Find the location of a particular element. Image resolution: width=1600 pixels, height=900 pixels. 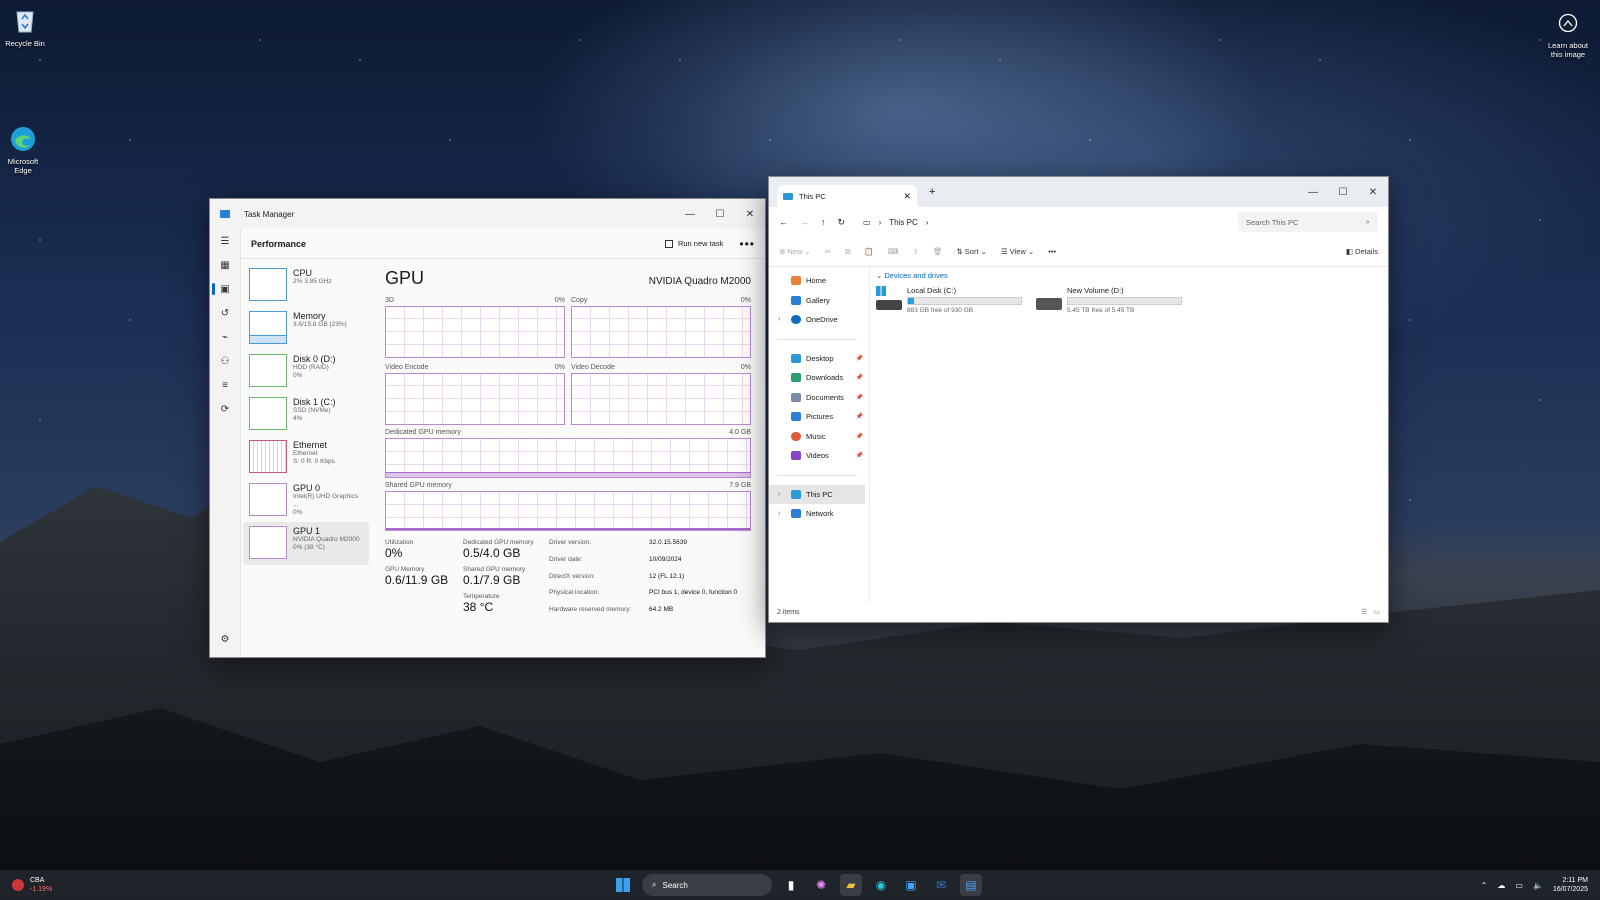

learn-about-image: Learn about this image is located at coordinates (1568, 33).